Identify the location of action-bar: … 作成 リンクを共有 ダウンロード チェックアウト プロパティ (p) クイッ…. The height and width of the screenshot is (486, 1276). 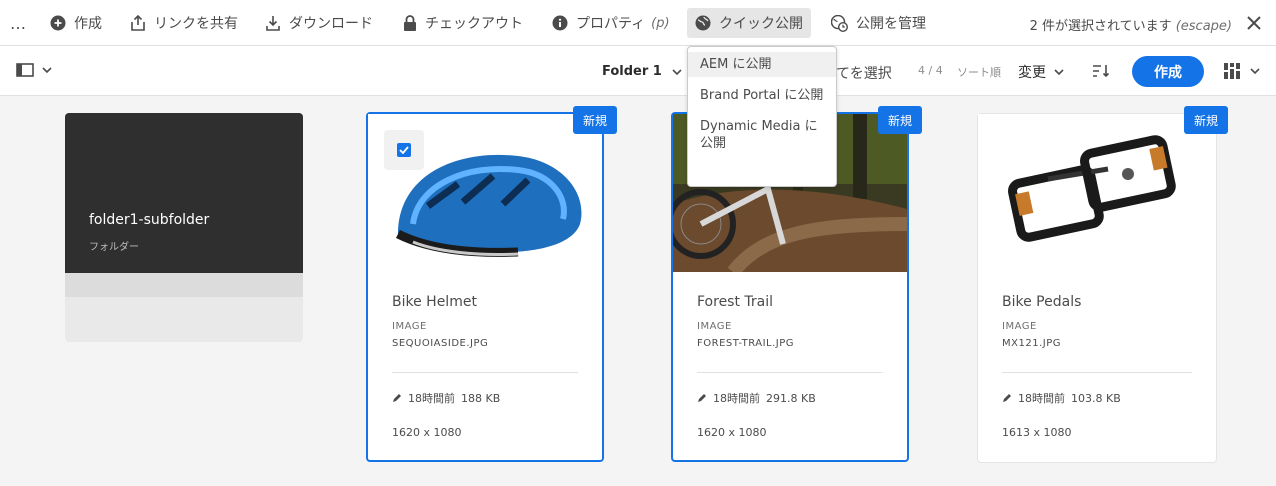
(638, 23).